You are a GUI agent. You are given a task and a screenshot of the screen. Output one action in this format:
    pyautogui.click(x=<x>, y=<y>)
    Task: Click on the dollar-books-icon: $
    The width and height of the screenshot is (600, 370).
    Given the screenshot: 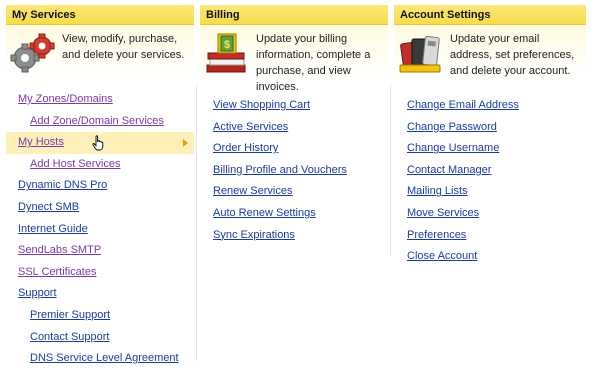 What is the action you would take?
    pyautogui.click(x=226, y=53)
    